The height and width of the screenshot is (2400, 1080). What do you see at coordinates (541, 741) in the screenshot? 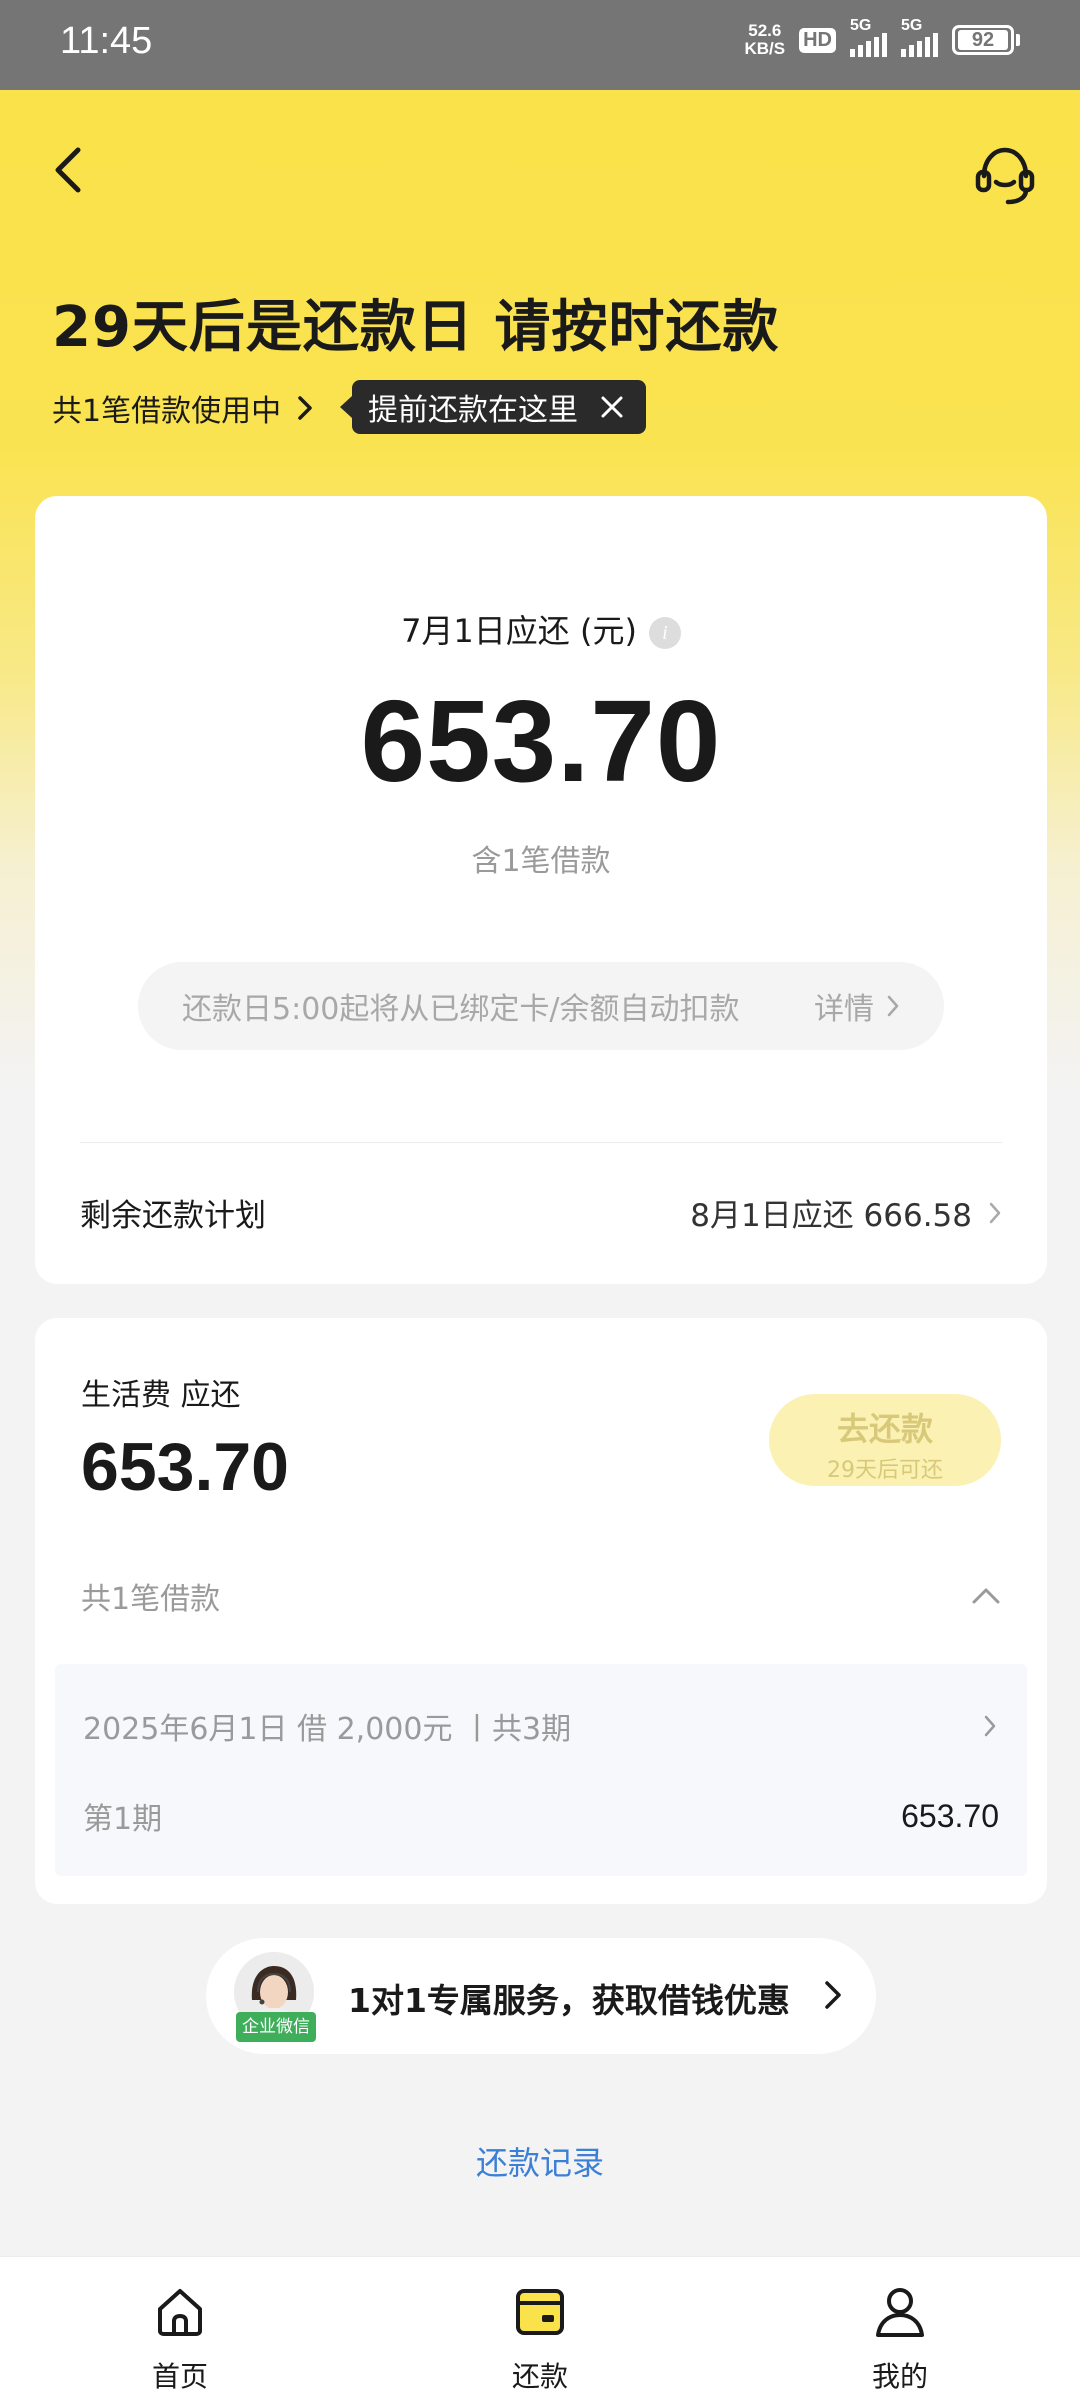
I see `due-amount: 653.70` at bounding box center [541, 741].